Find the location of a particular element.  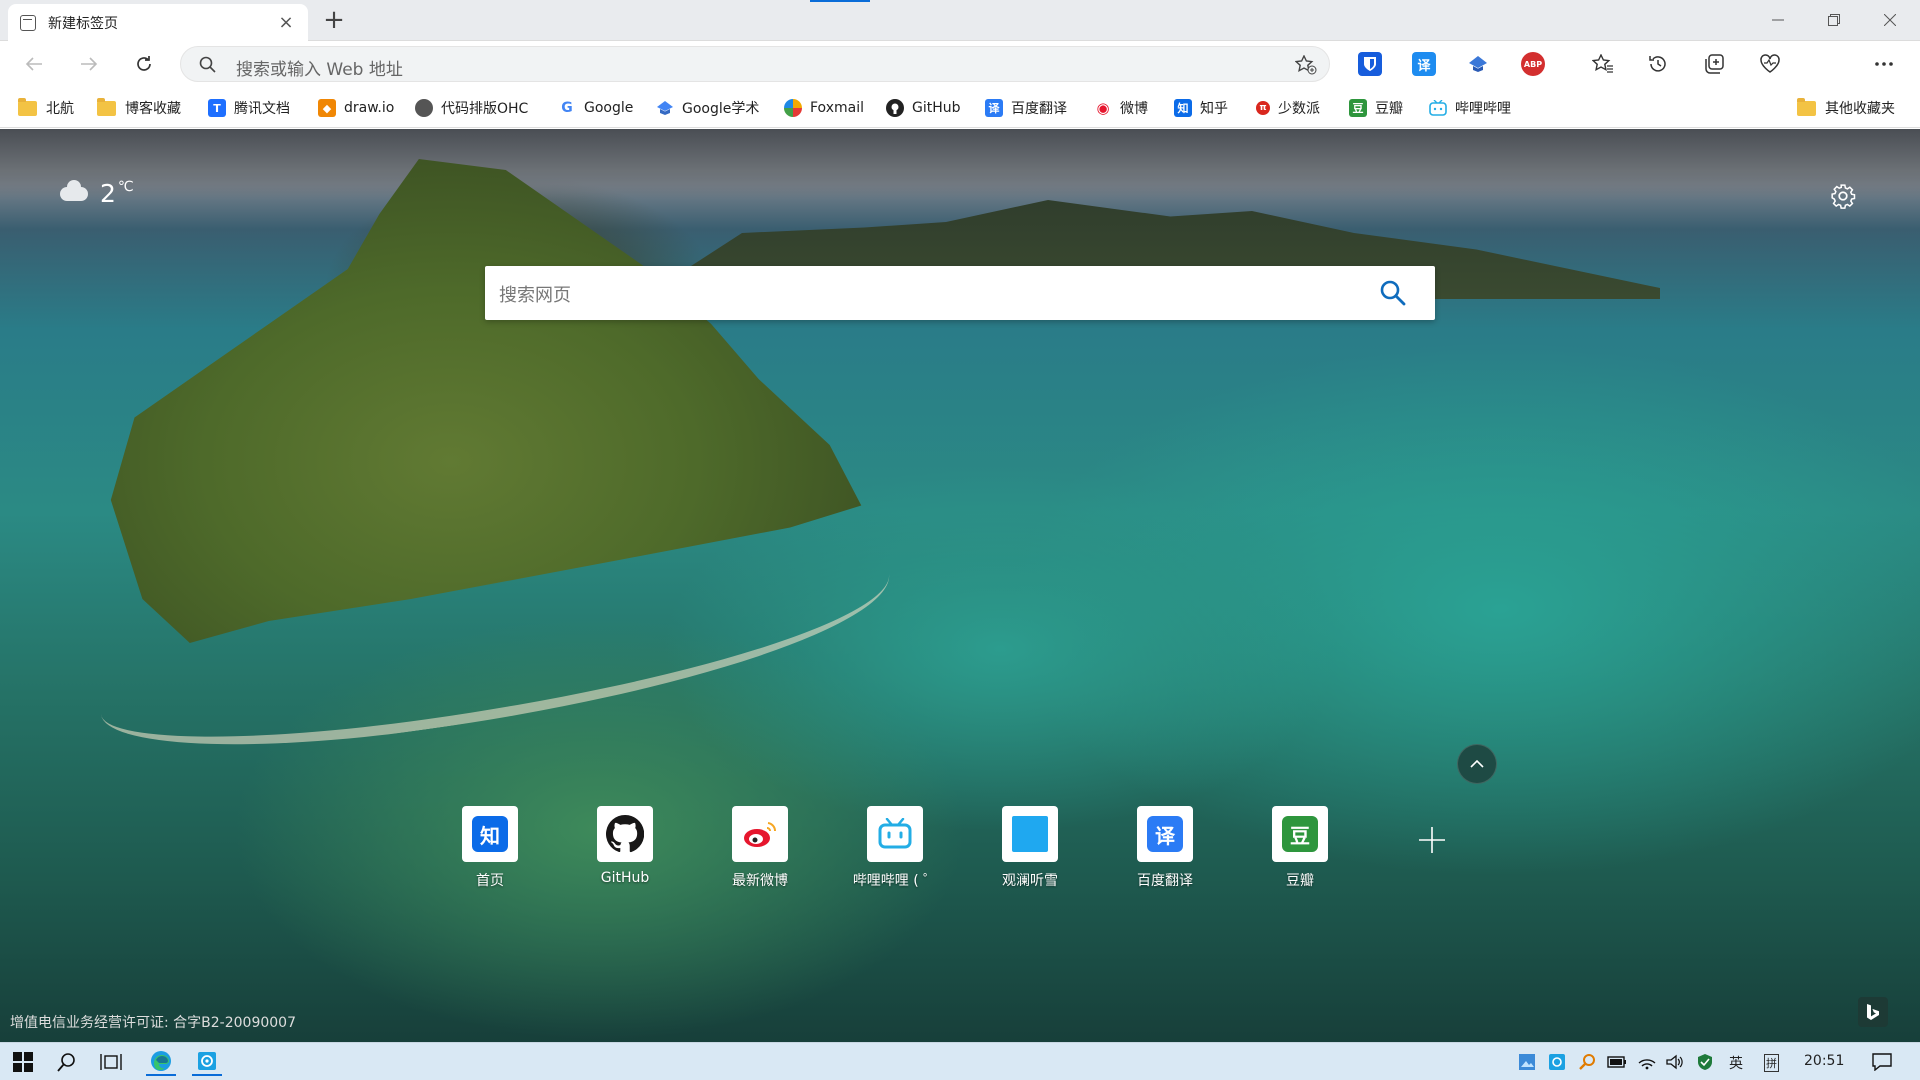

drag-indicator is located at coordinates (840, 1).